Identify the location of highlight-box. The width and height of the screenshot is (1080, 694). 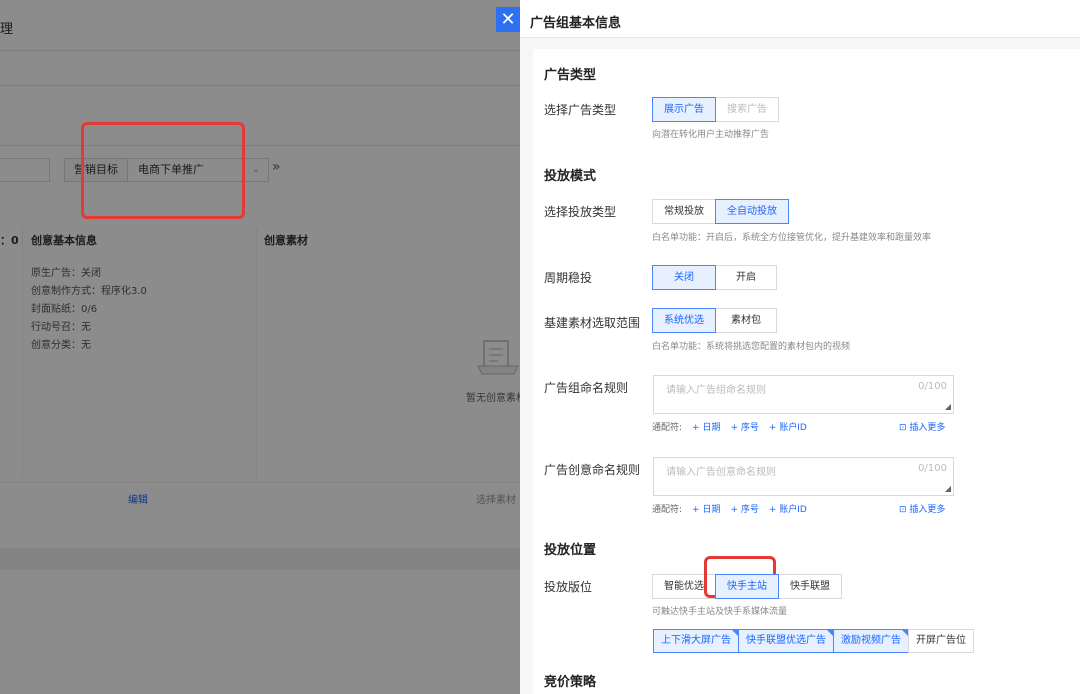
(163, 170).